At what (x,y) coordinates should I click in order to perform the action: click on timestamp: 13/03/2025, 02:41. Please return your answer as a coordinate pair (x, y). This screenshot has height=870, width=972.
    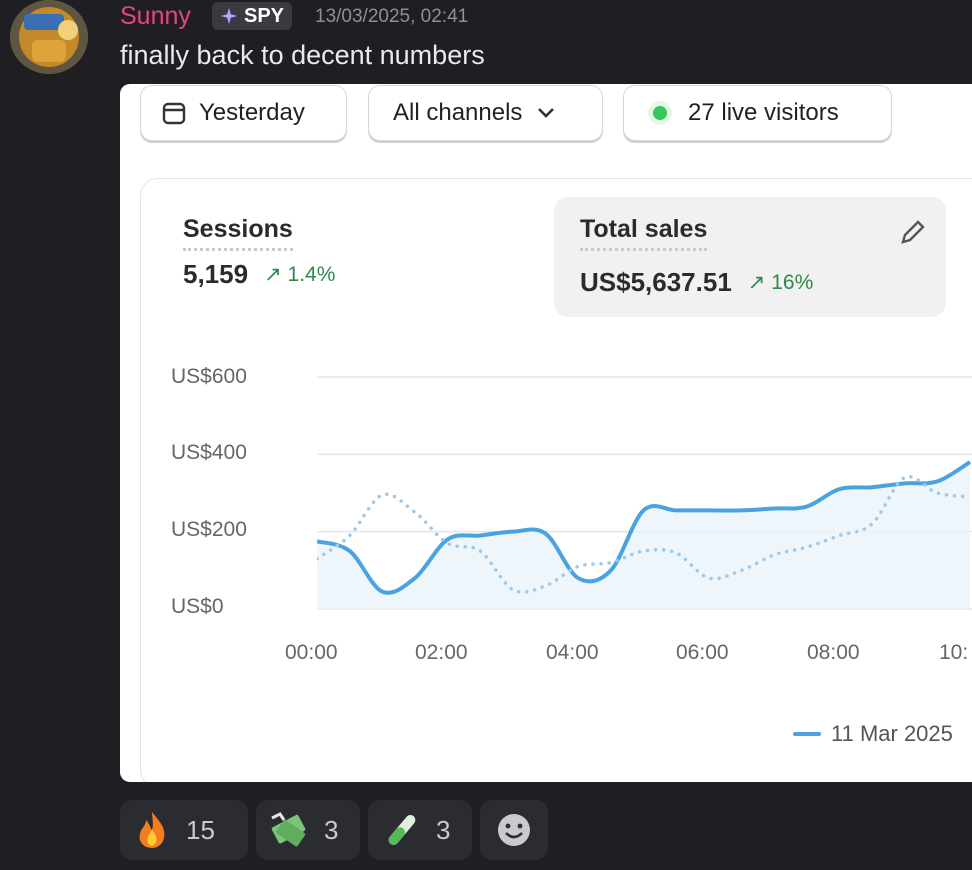
    Looking at the image, I should click on (392, 16).